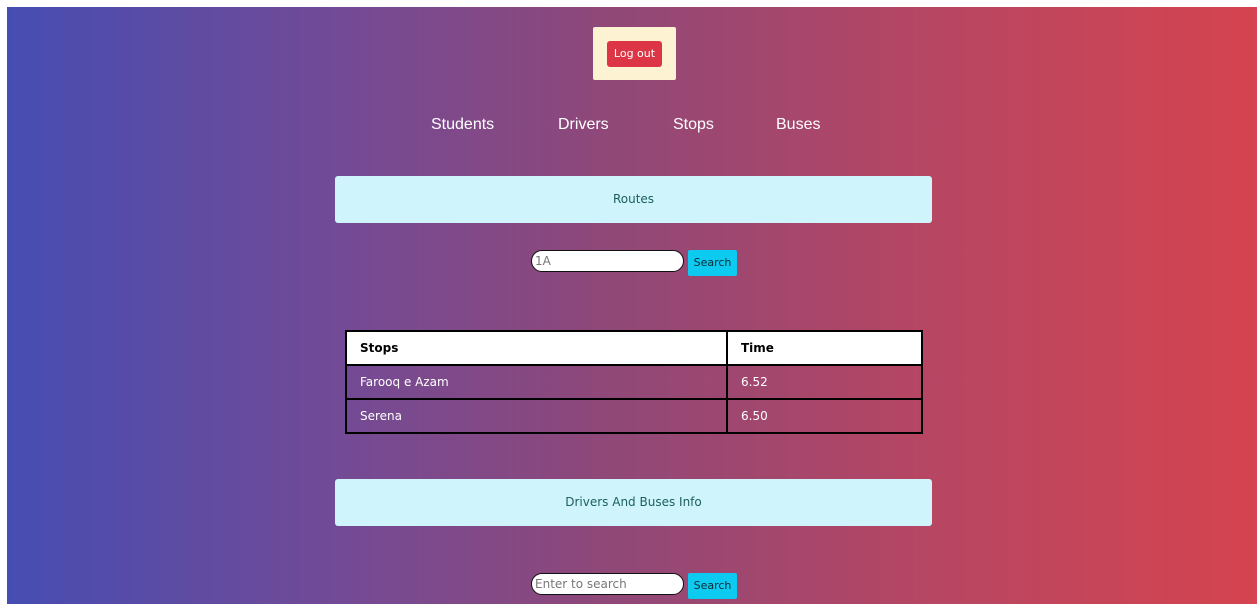 This screenshot has height=604, width=1259. What do you see at coordinates (632, 125) in the screenshot?
I see `main-nav: Students Drivers Stops Buses` at bounding box center [632, 125].